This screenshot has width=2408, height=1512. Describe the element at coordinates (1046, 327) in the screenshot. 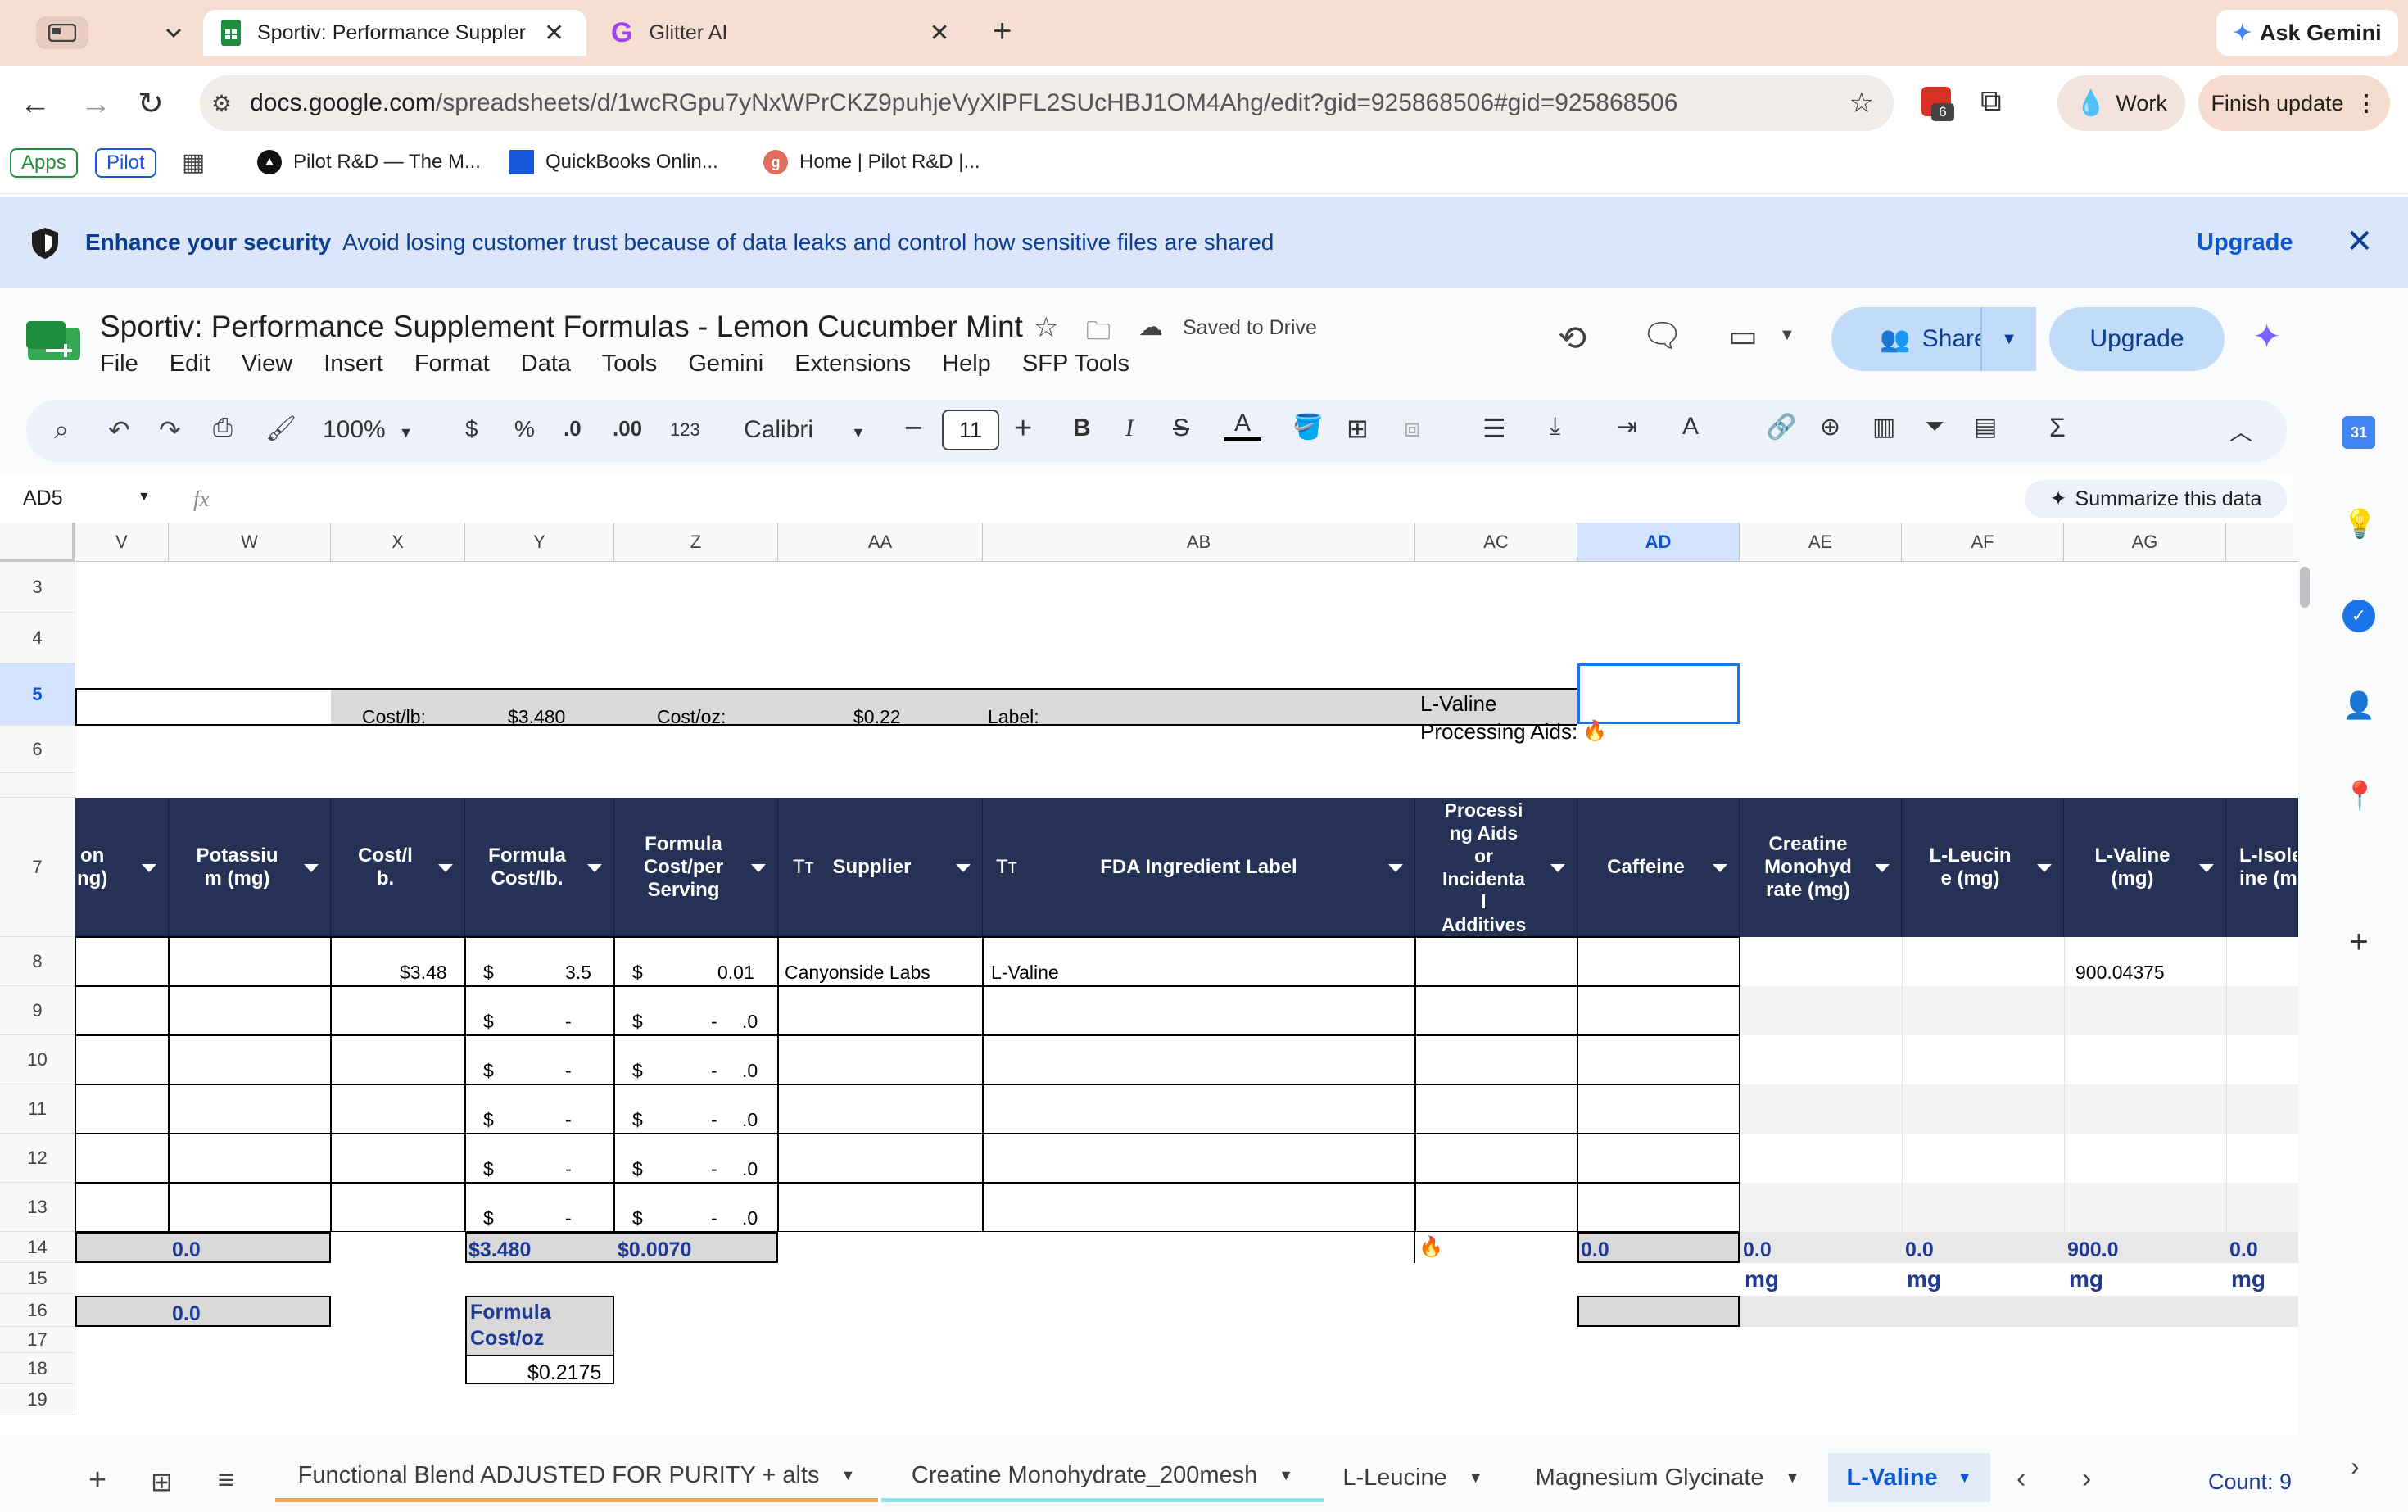

I see `star-icon: ☆` at that location.